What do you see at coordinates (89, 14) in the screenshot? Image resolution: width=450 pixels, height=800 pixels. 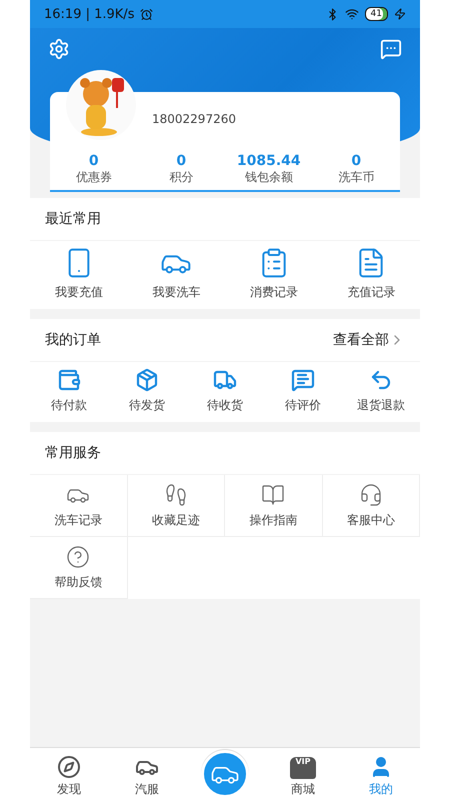 I see `status-time: 16:19 | 1.9K/s` at bounding box center [89, 14].